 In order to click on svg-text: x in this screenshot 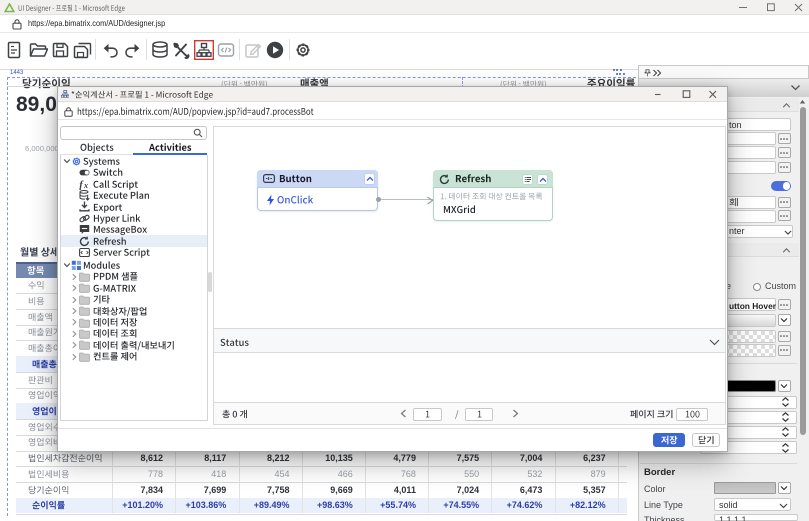, I will do `click(85, 184)`.